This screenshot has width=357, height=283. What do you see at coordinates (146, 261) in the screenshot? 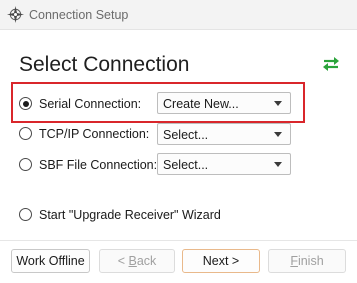
I see `back-button-rest: ack` at bounding box center [146, 261].